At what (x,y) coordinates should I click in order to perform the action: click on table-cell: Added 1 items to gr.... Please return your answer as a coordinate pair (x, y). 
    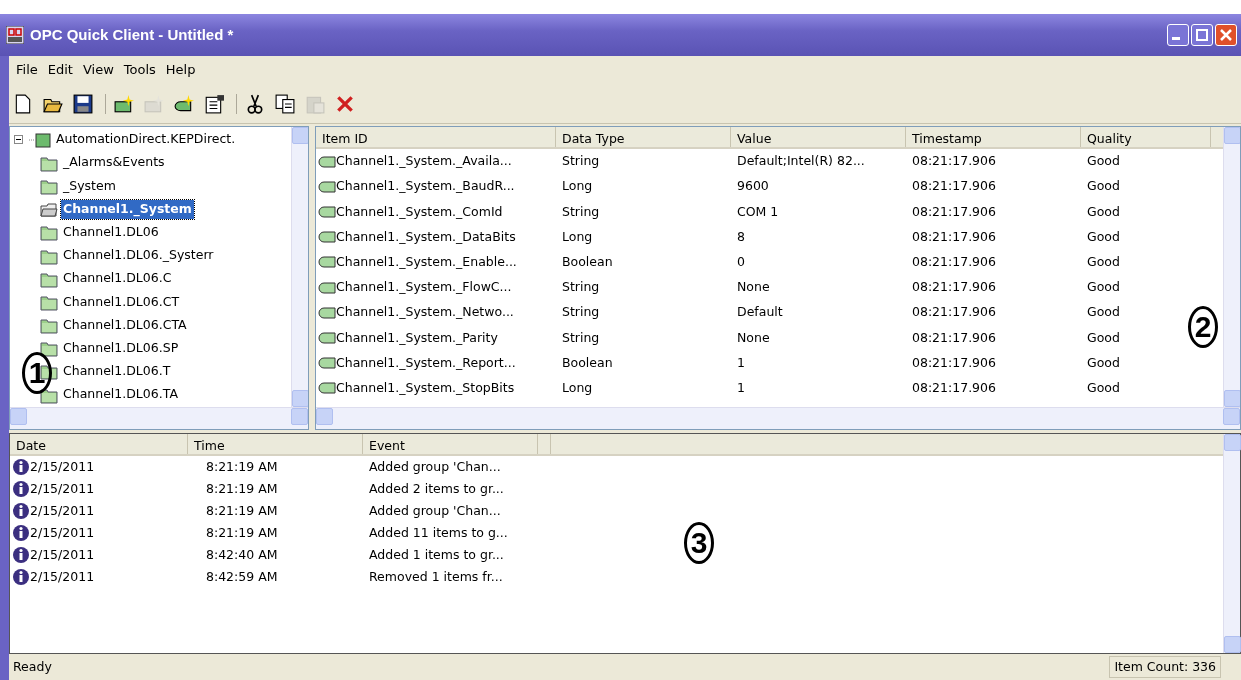
    Looking at the image, I should click on (436, 554).